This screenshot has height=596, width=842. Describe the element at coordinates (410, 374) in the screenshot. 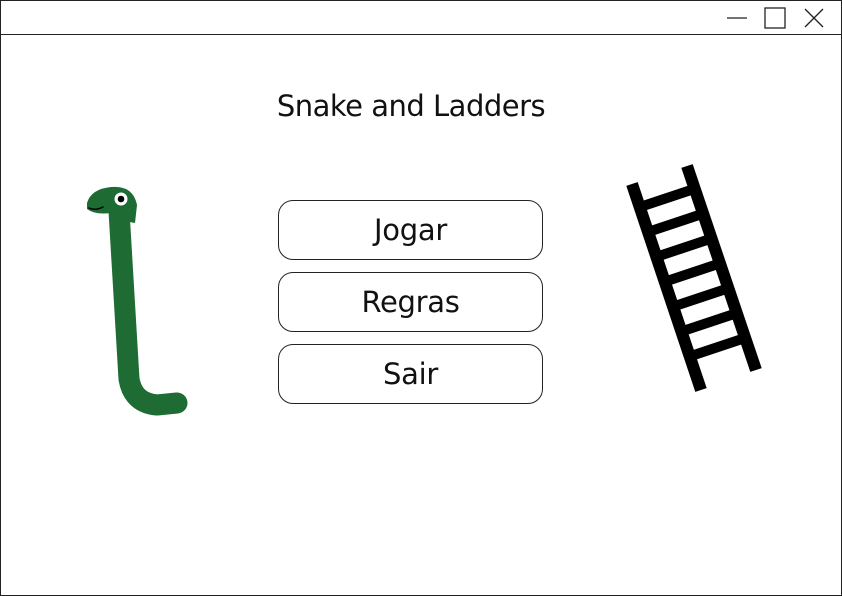

I see `exit-button: Sair` at that location.